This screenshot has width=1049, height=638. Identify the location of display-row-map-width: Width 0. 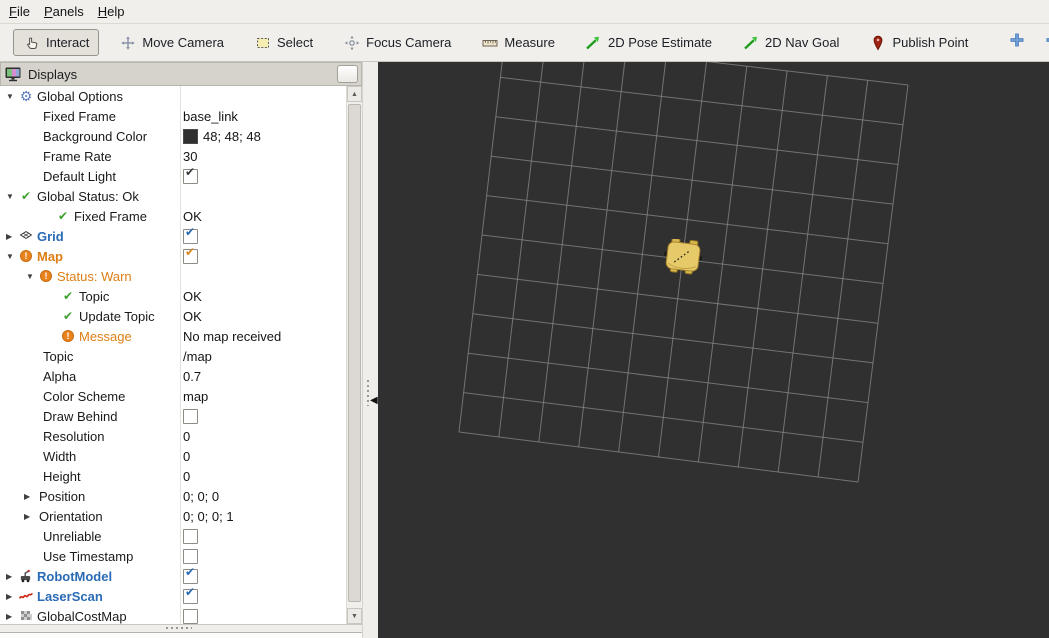
(173, 456).